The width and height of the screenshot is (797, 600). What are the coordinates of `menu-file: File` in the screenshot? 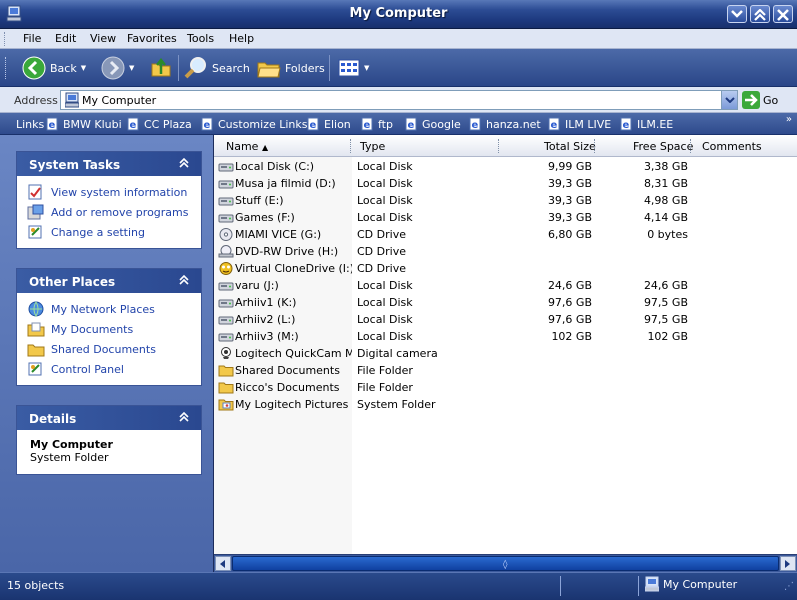 It's located at (32, 38).